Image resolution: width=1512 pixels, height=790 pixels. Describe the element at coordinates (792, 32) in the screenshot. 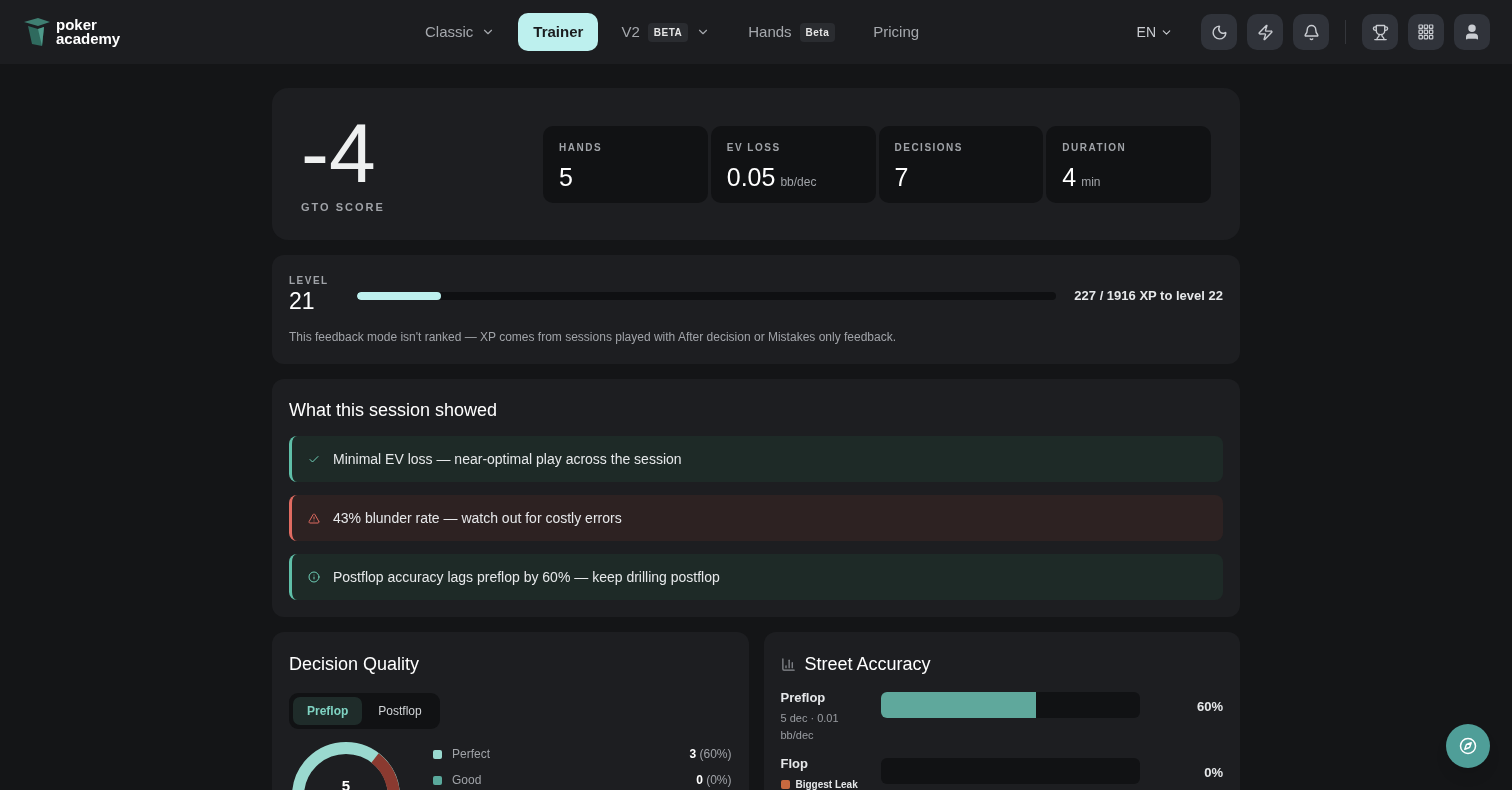

I see `nav-tab: Hands Beta` at that location.